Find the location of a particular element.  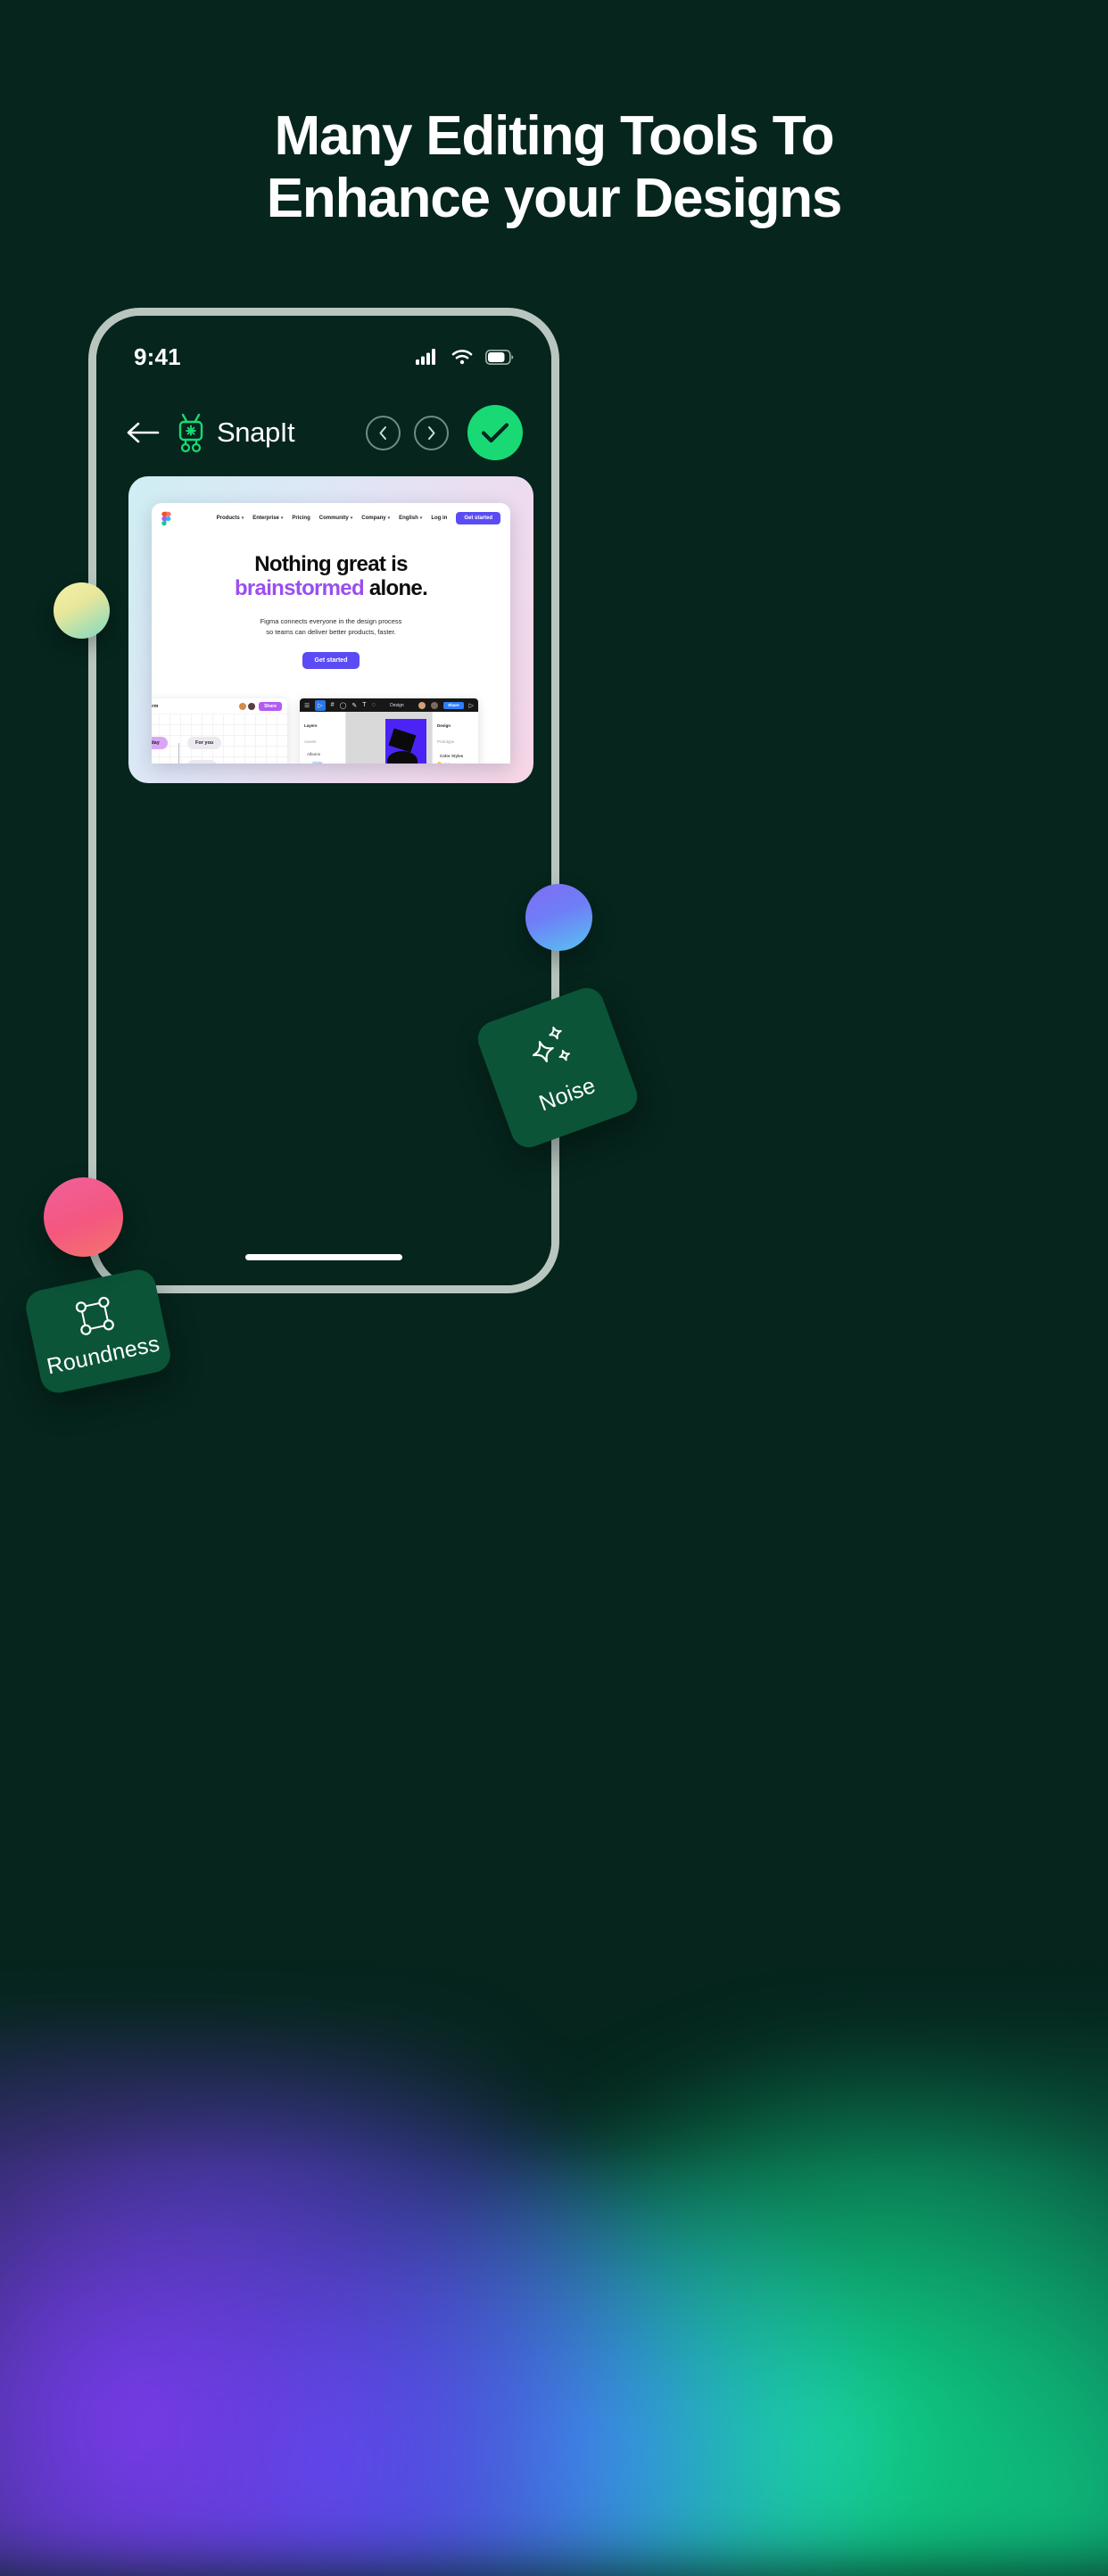

pen-tool-icon: ✎ is located at coordinates (354, 706).